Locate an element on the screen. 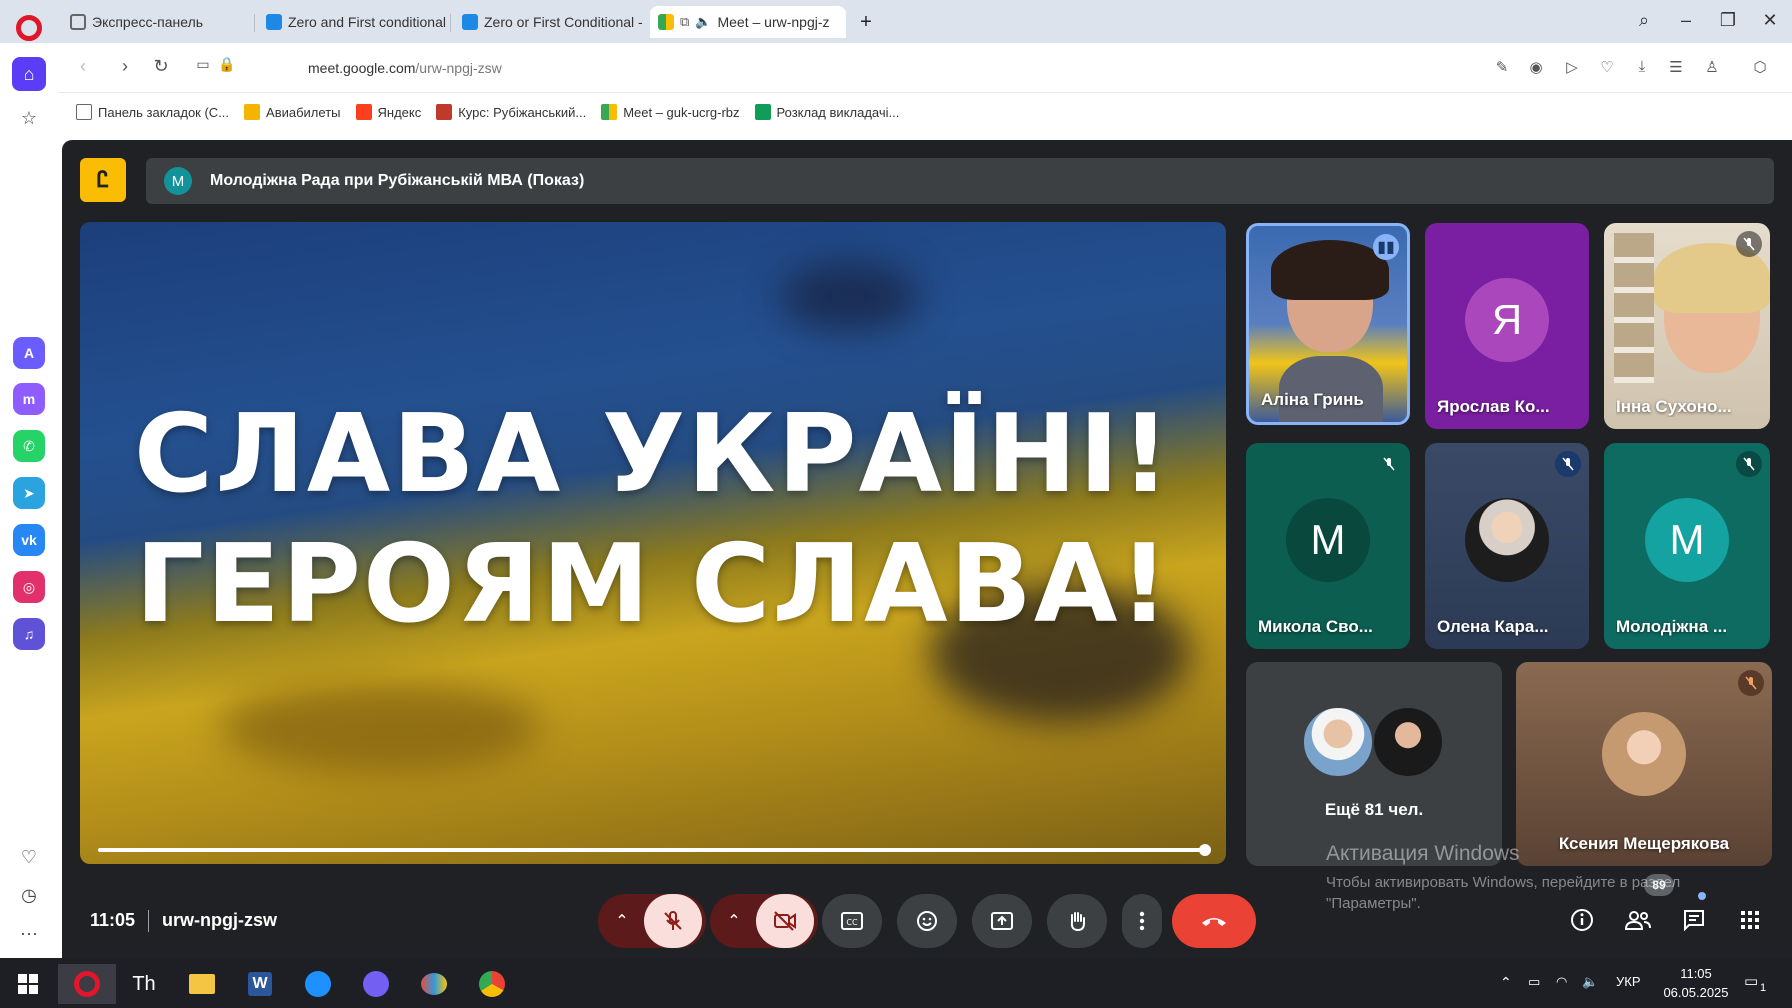 This screenshot has height=1008, width=1792. taskbar-viber is located at coordinates (376, 984).